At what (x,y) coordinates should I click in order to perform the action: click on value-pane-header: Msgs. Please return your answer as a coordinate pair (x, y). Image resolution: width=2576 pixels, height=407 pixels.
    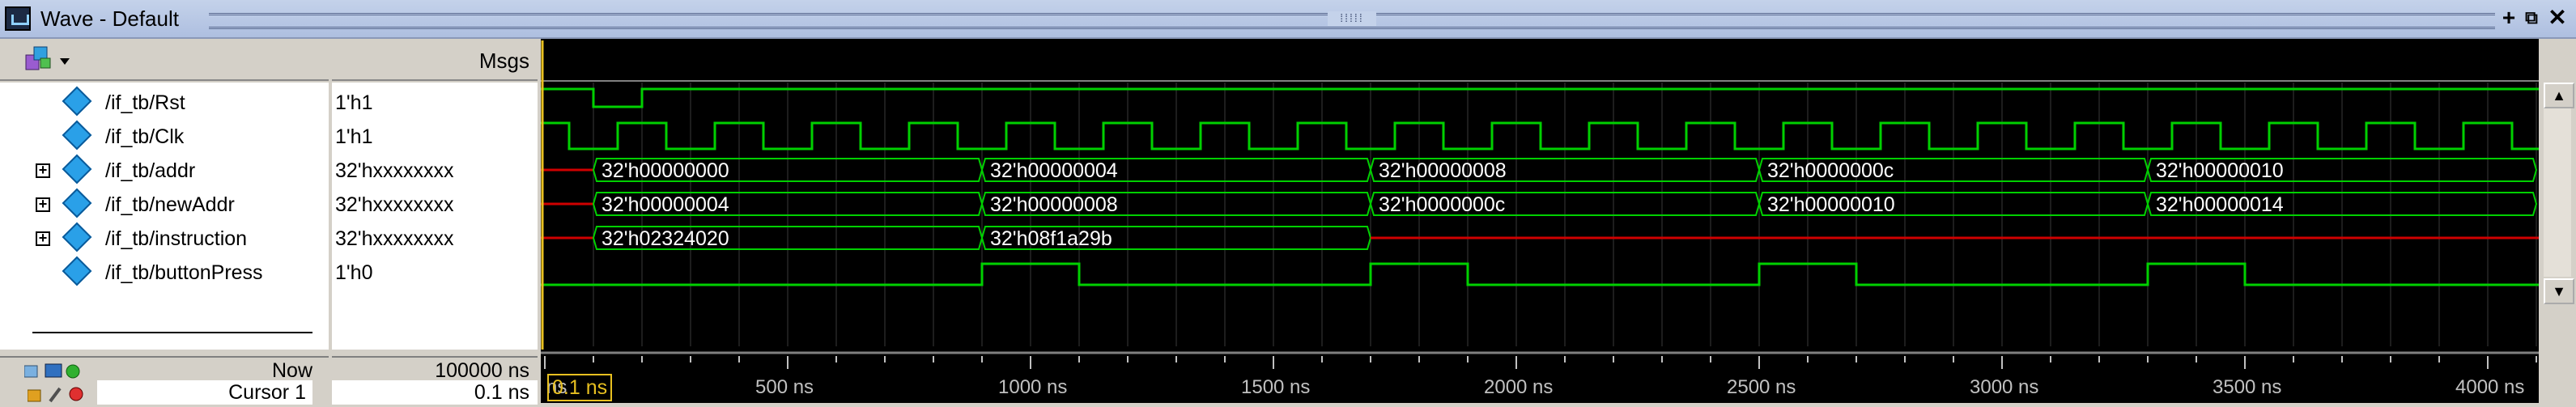
    Looking at the image, I should click on (435, 60).